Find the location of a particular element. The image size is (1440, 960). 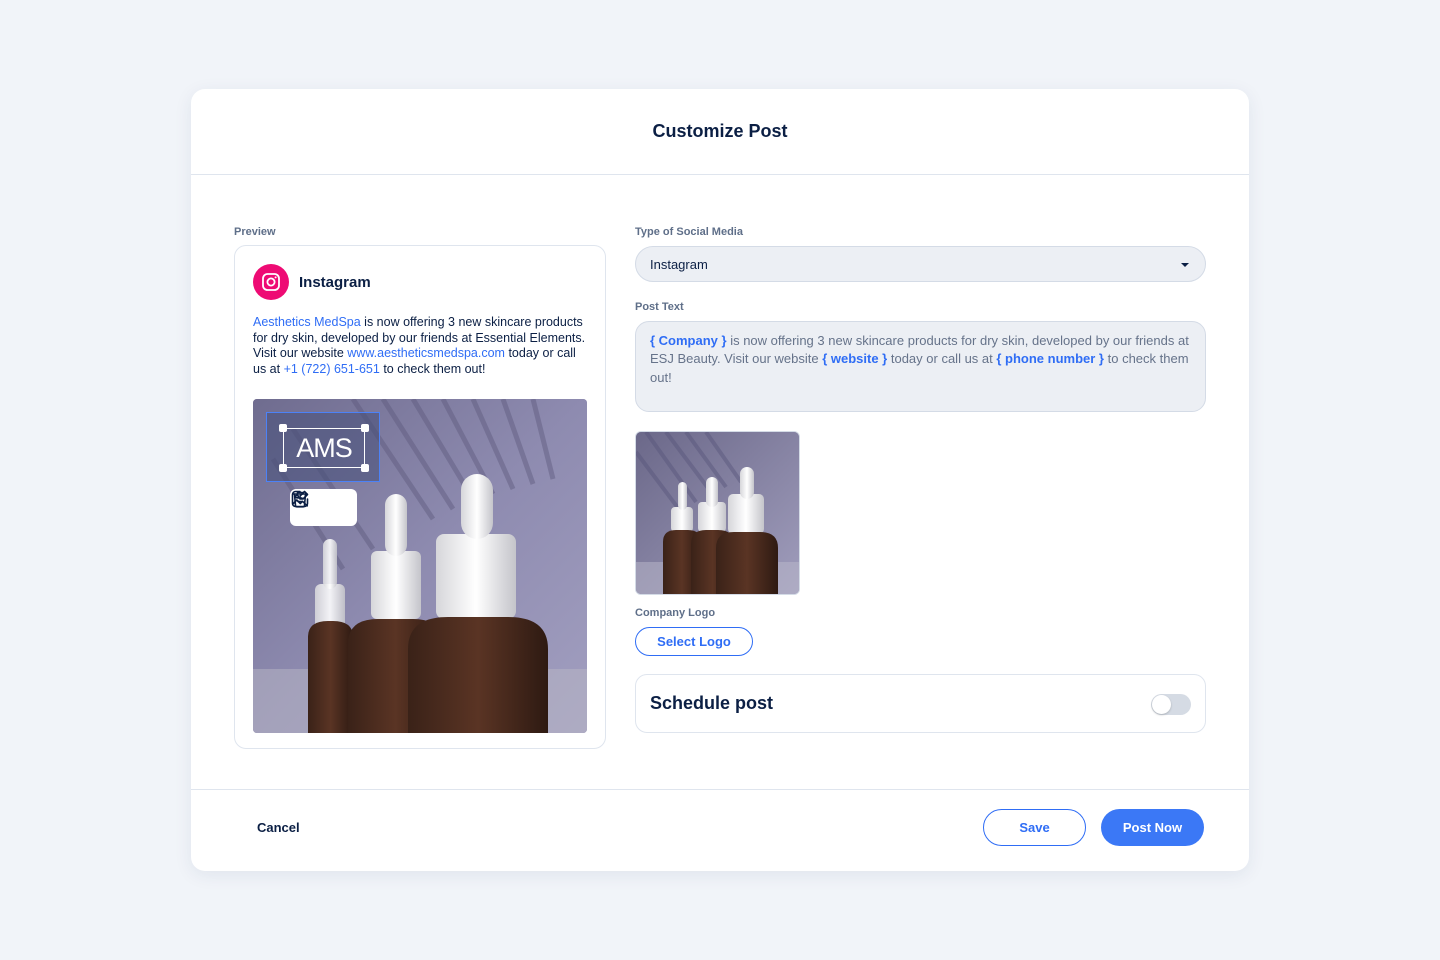

logo-overlay-selection: AMS is located at coordinates (323, 447).